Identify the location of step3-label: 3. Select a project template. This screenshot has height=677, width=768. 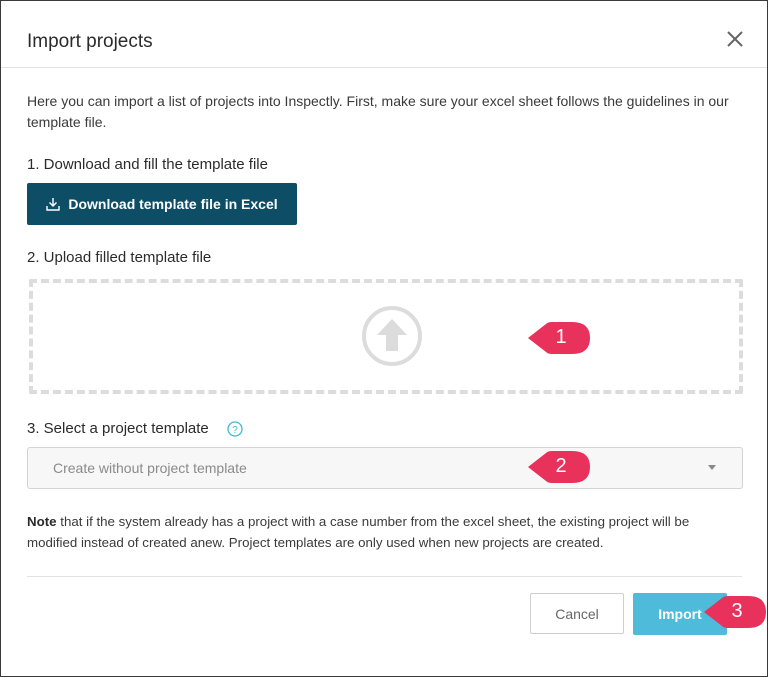
(118, 428).